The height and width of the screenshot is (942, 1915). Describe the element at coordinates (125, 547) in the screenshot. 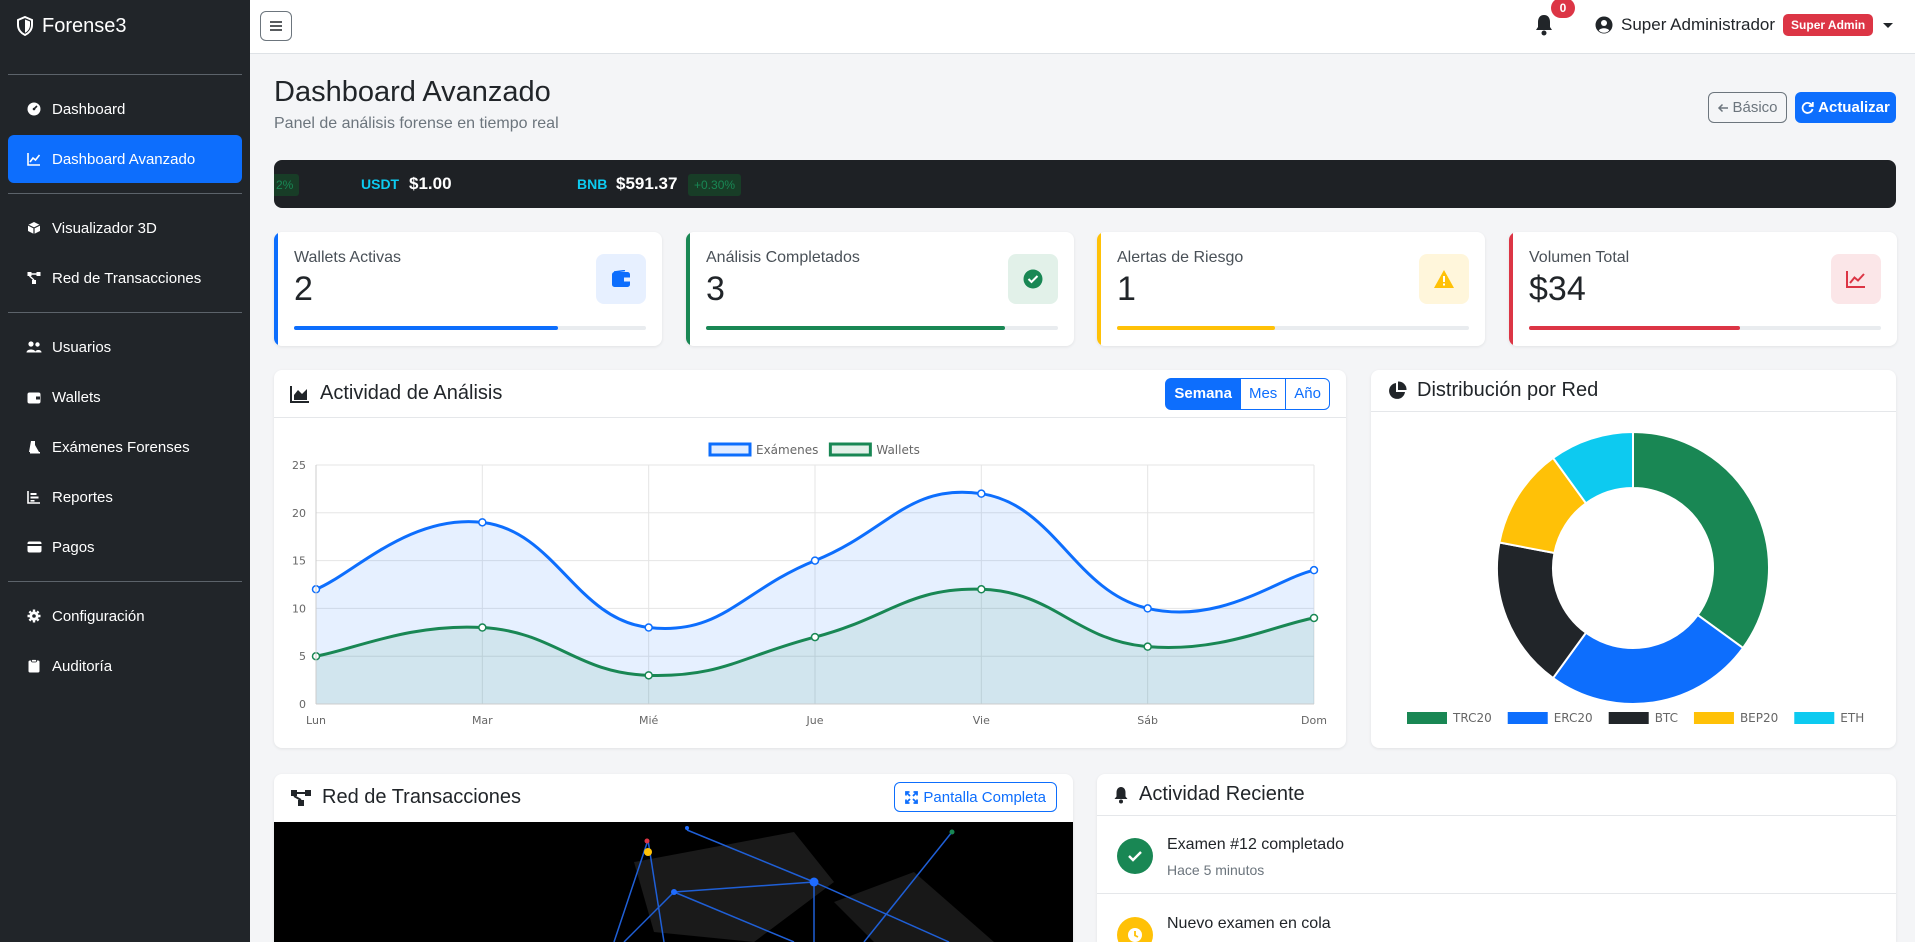

I see `sidebar-item-pagos: Pagos` at that location.